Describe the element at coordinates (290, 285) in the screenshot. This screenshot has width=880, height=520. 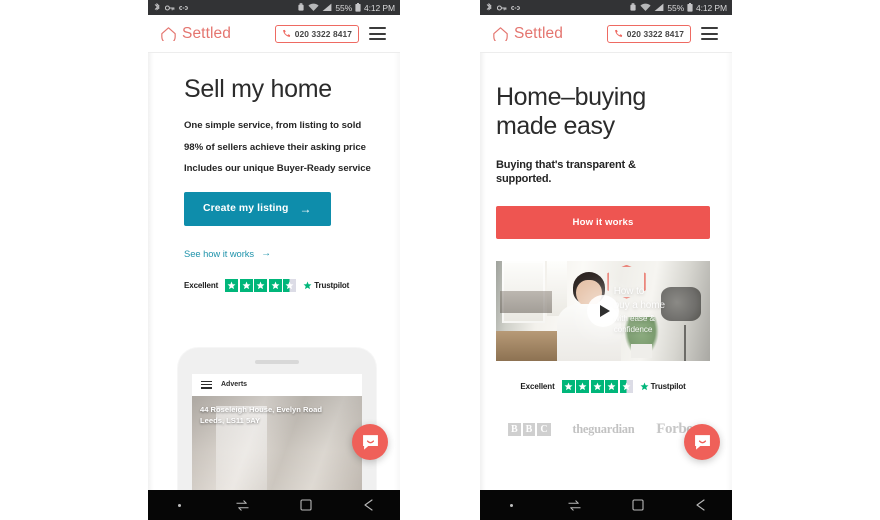
I see `star-half-icon` at that location.